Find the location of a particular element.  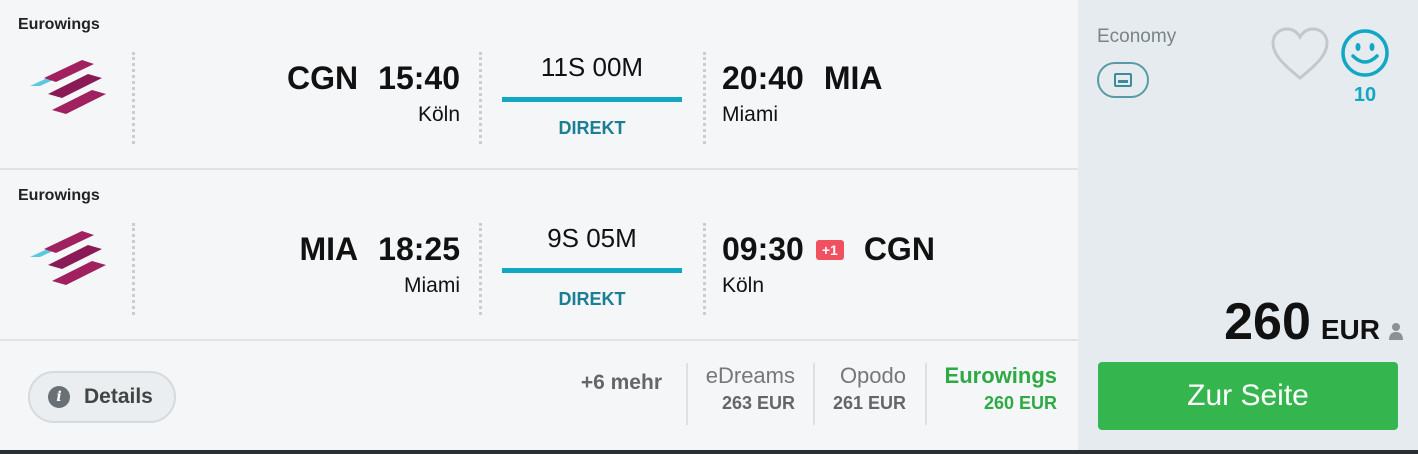

provider-name: eDreams is located at coordinates (750, 375).